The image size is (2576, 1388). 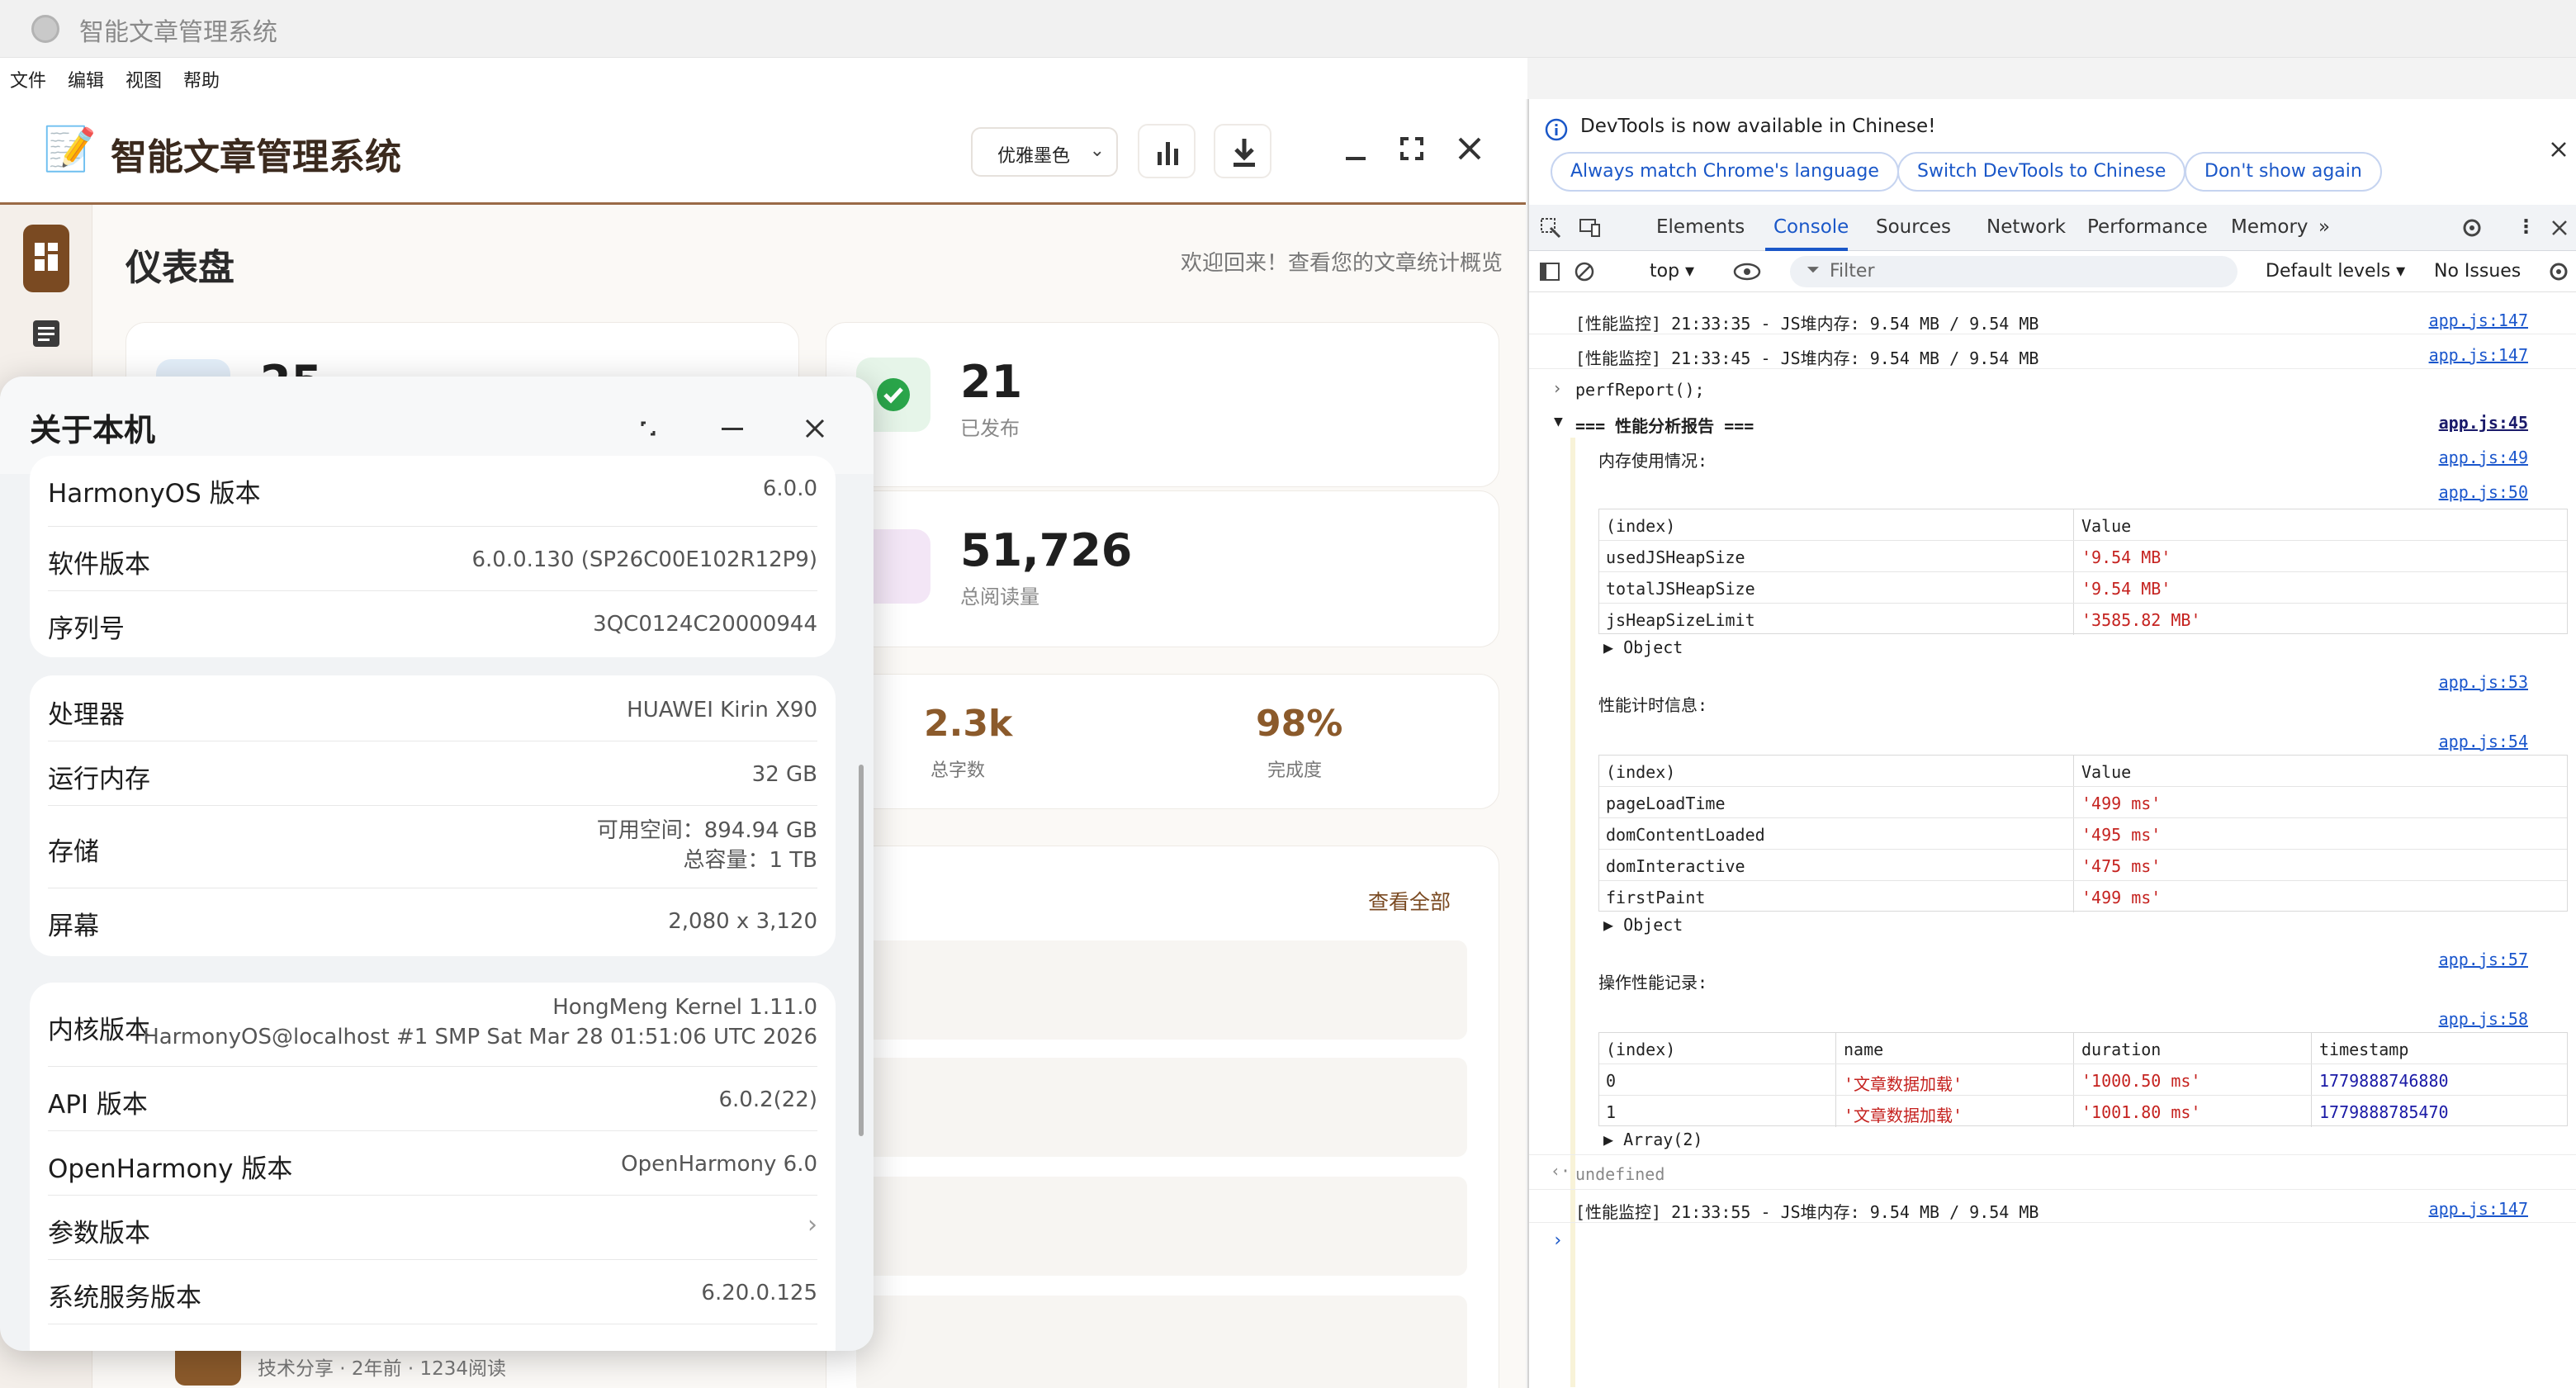 What do you see at coordinates (432, 624) in the screenshot?
I see `about-row: 序列号 3QC0124C20000944` at bounding box center [432, 624].